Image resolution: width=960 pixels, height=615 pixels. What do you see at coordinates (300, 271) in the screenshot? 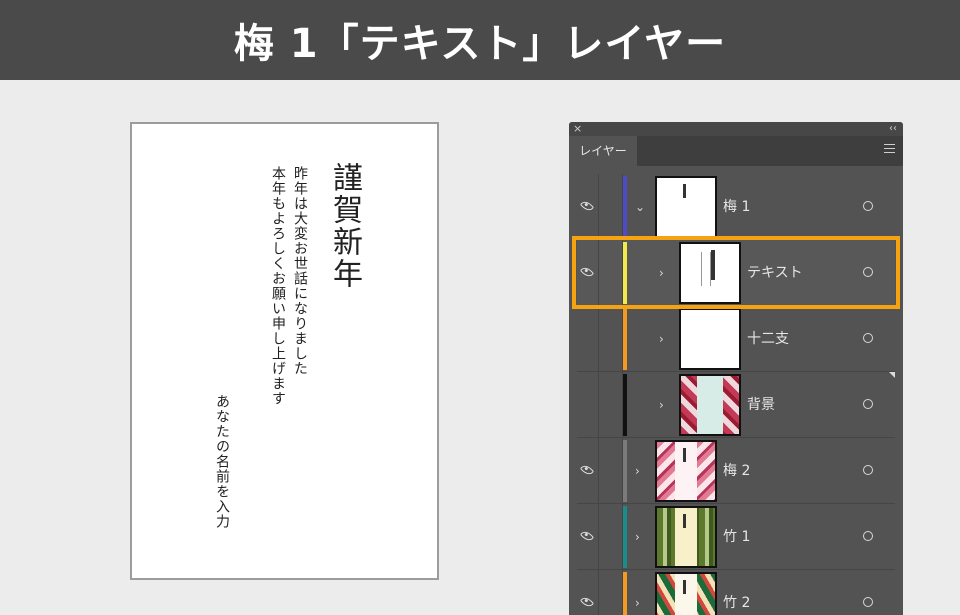
I see `card-message-line1: 昨年は大変お世話になりました` at bounding box center [300, 271].